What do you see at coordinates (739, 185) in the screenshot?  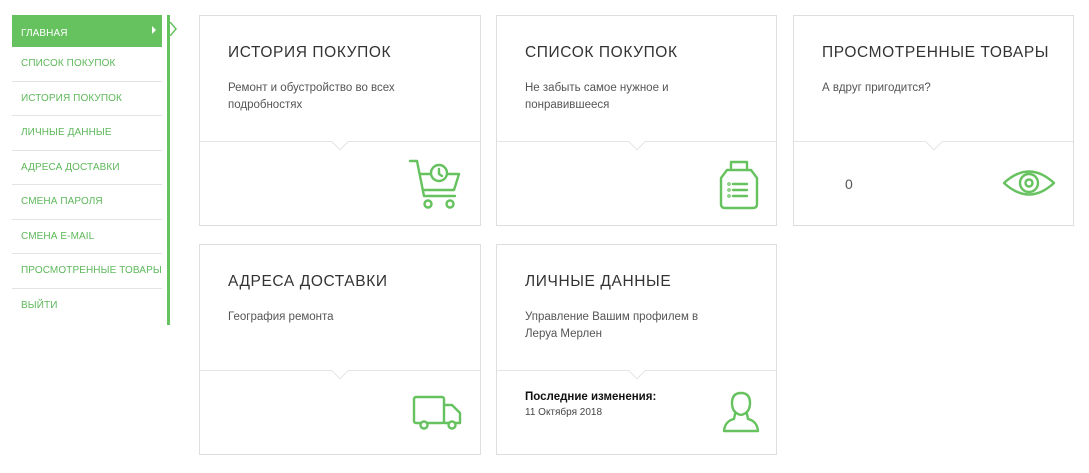 I see `shopping-bag-icon` at bounding box center [739, 185].